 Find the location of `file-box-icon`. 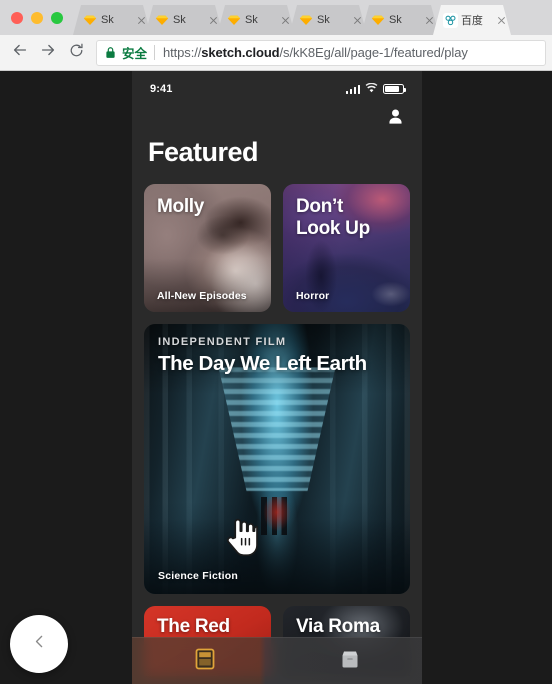

file-box-icon is located at coordinates (350, 661).